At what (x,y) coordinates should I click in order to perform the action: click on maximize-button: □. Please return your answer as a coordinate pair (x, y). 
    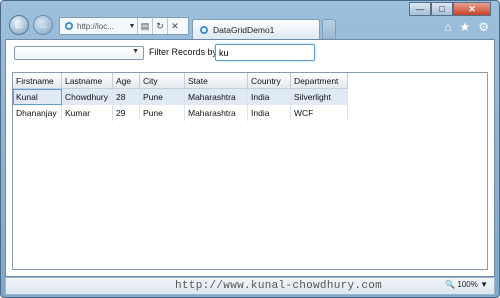
    Looking at the image, I should click on (442, 9).